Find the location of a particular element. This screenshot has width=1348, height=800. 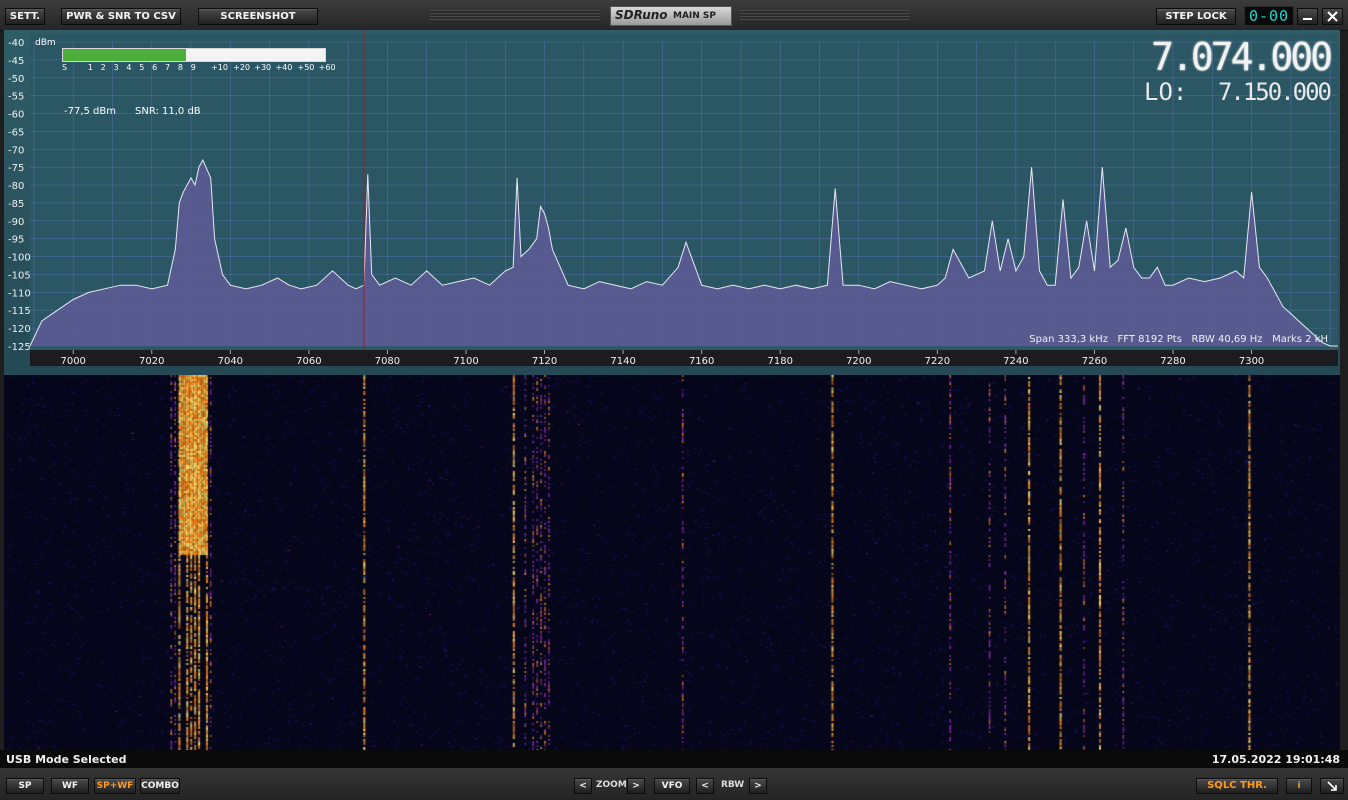

rbw-up-button: > is located at coordinates (758, 786).